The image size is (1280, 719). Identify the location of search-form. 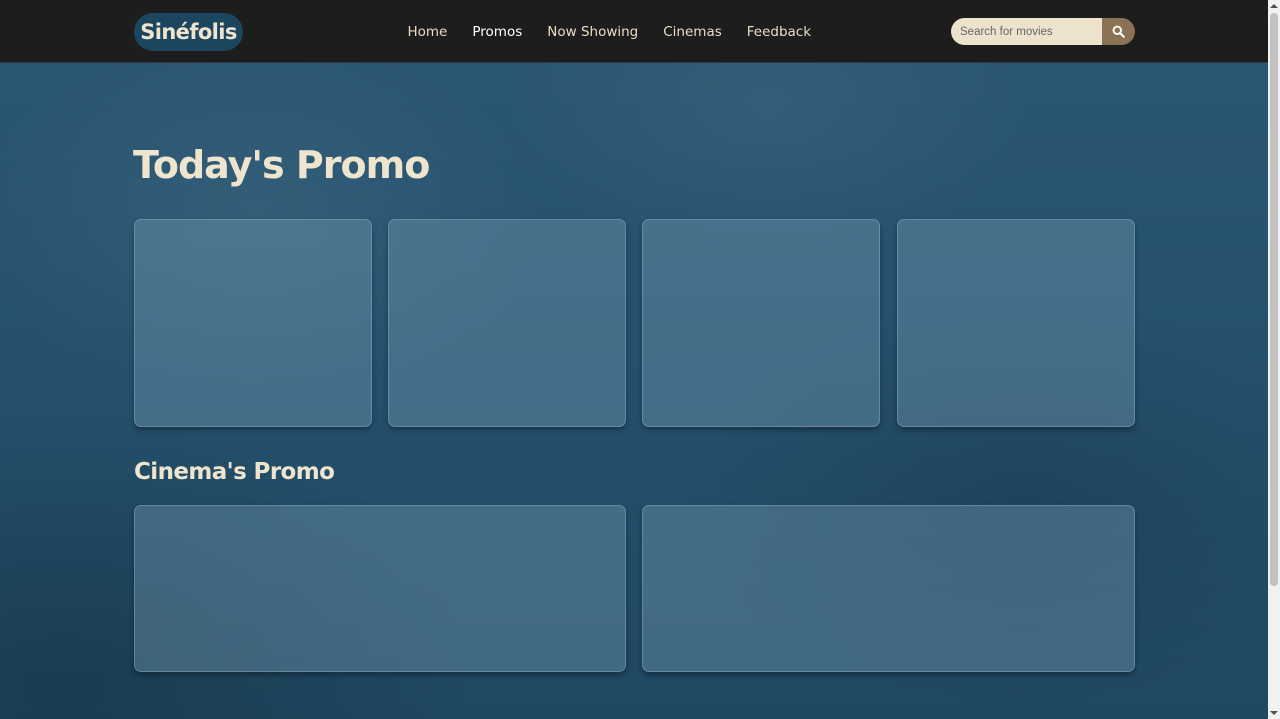
(1043, 31).